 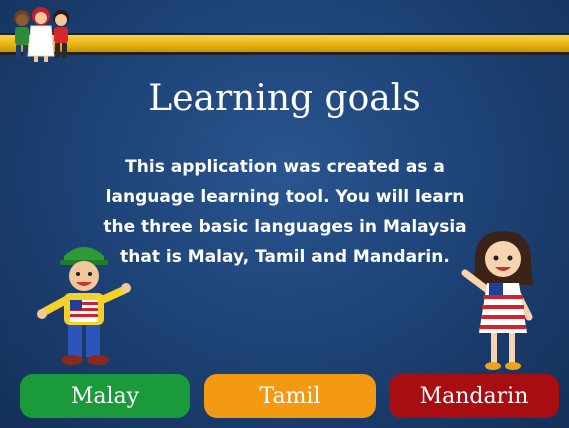 What do you see at coordinates (474, 396) in the screenshot?
I see `mandarin-button: Mandarin` at bounding box center [474, 396].